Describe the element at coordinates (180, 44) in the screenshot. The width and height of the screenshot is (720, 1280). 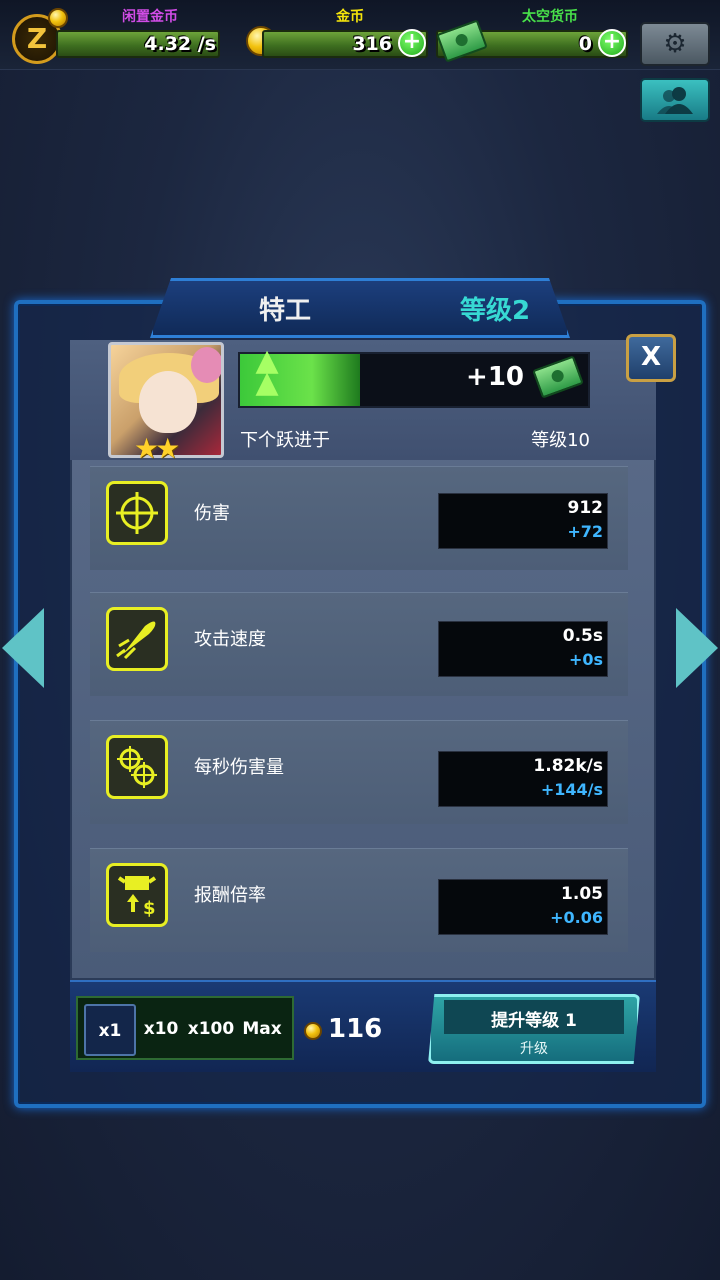
I see `idle-value: 4.32 /s` at that location.